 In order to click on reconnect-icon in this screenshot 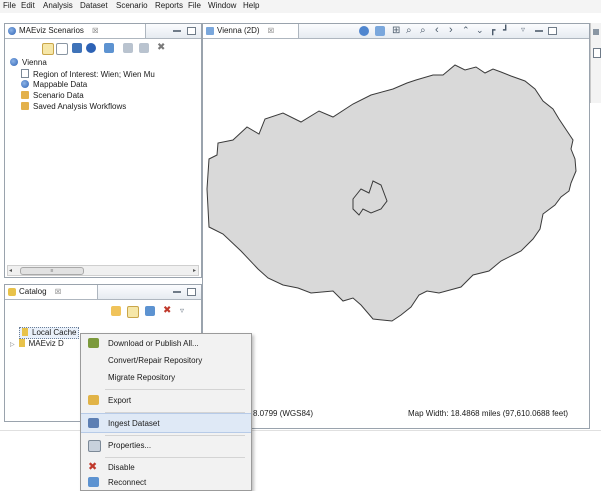, I will do `click(93, 482)`.